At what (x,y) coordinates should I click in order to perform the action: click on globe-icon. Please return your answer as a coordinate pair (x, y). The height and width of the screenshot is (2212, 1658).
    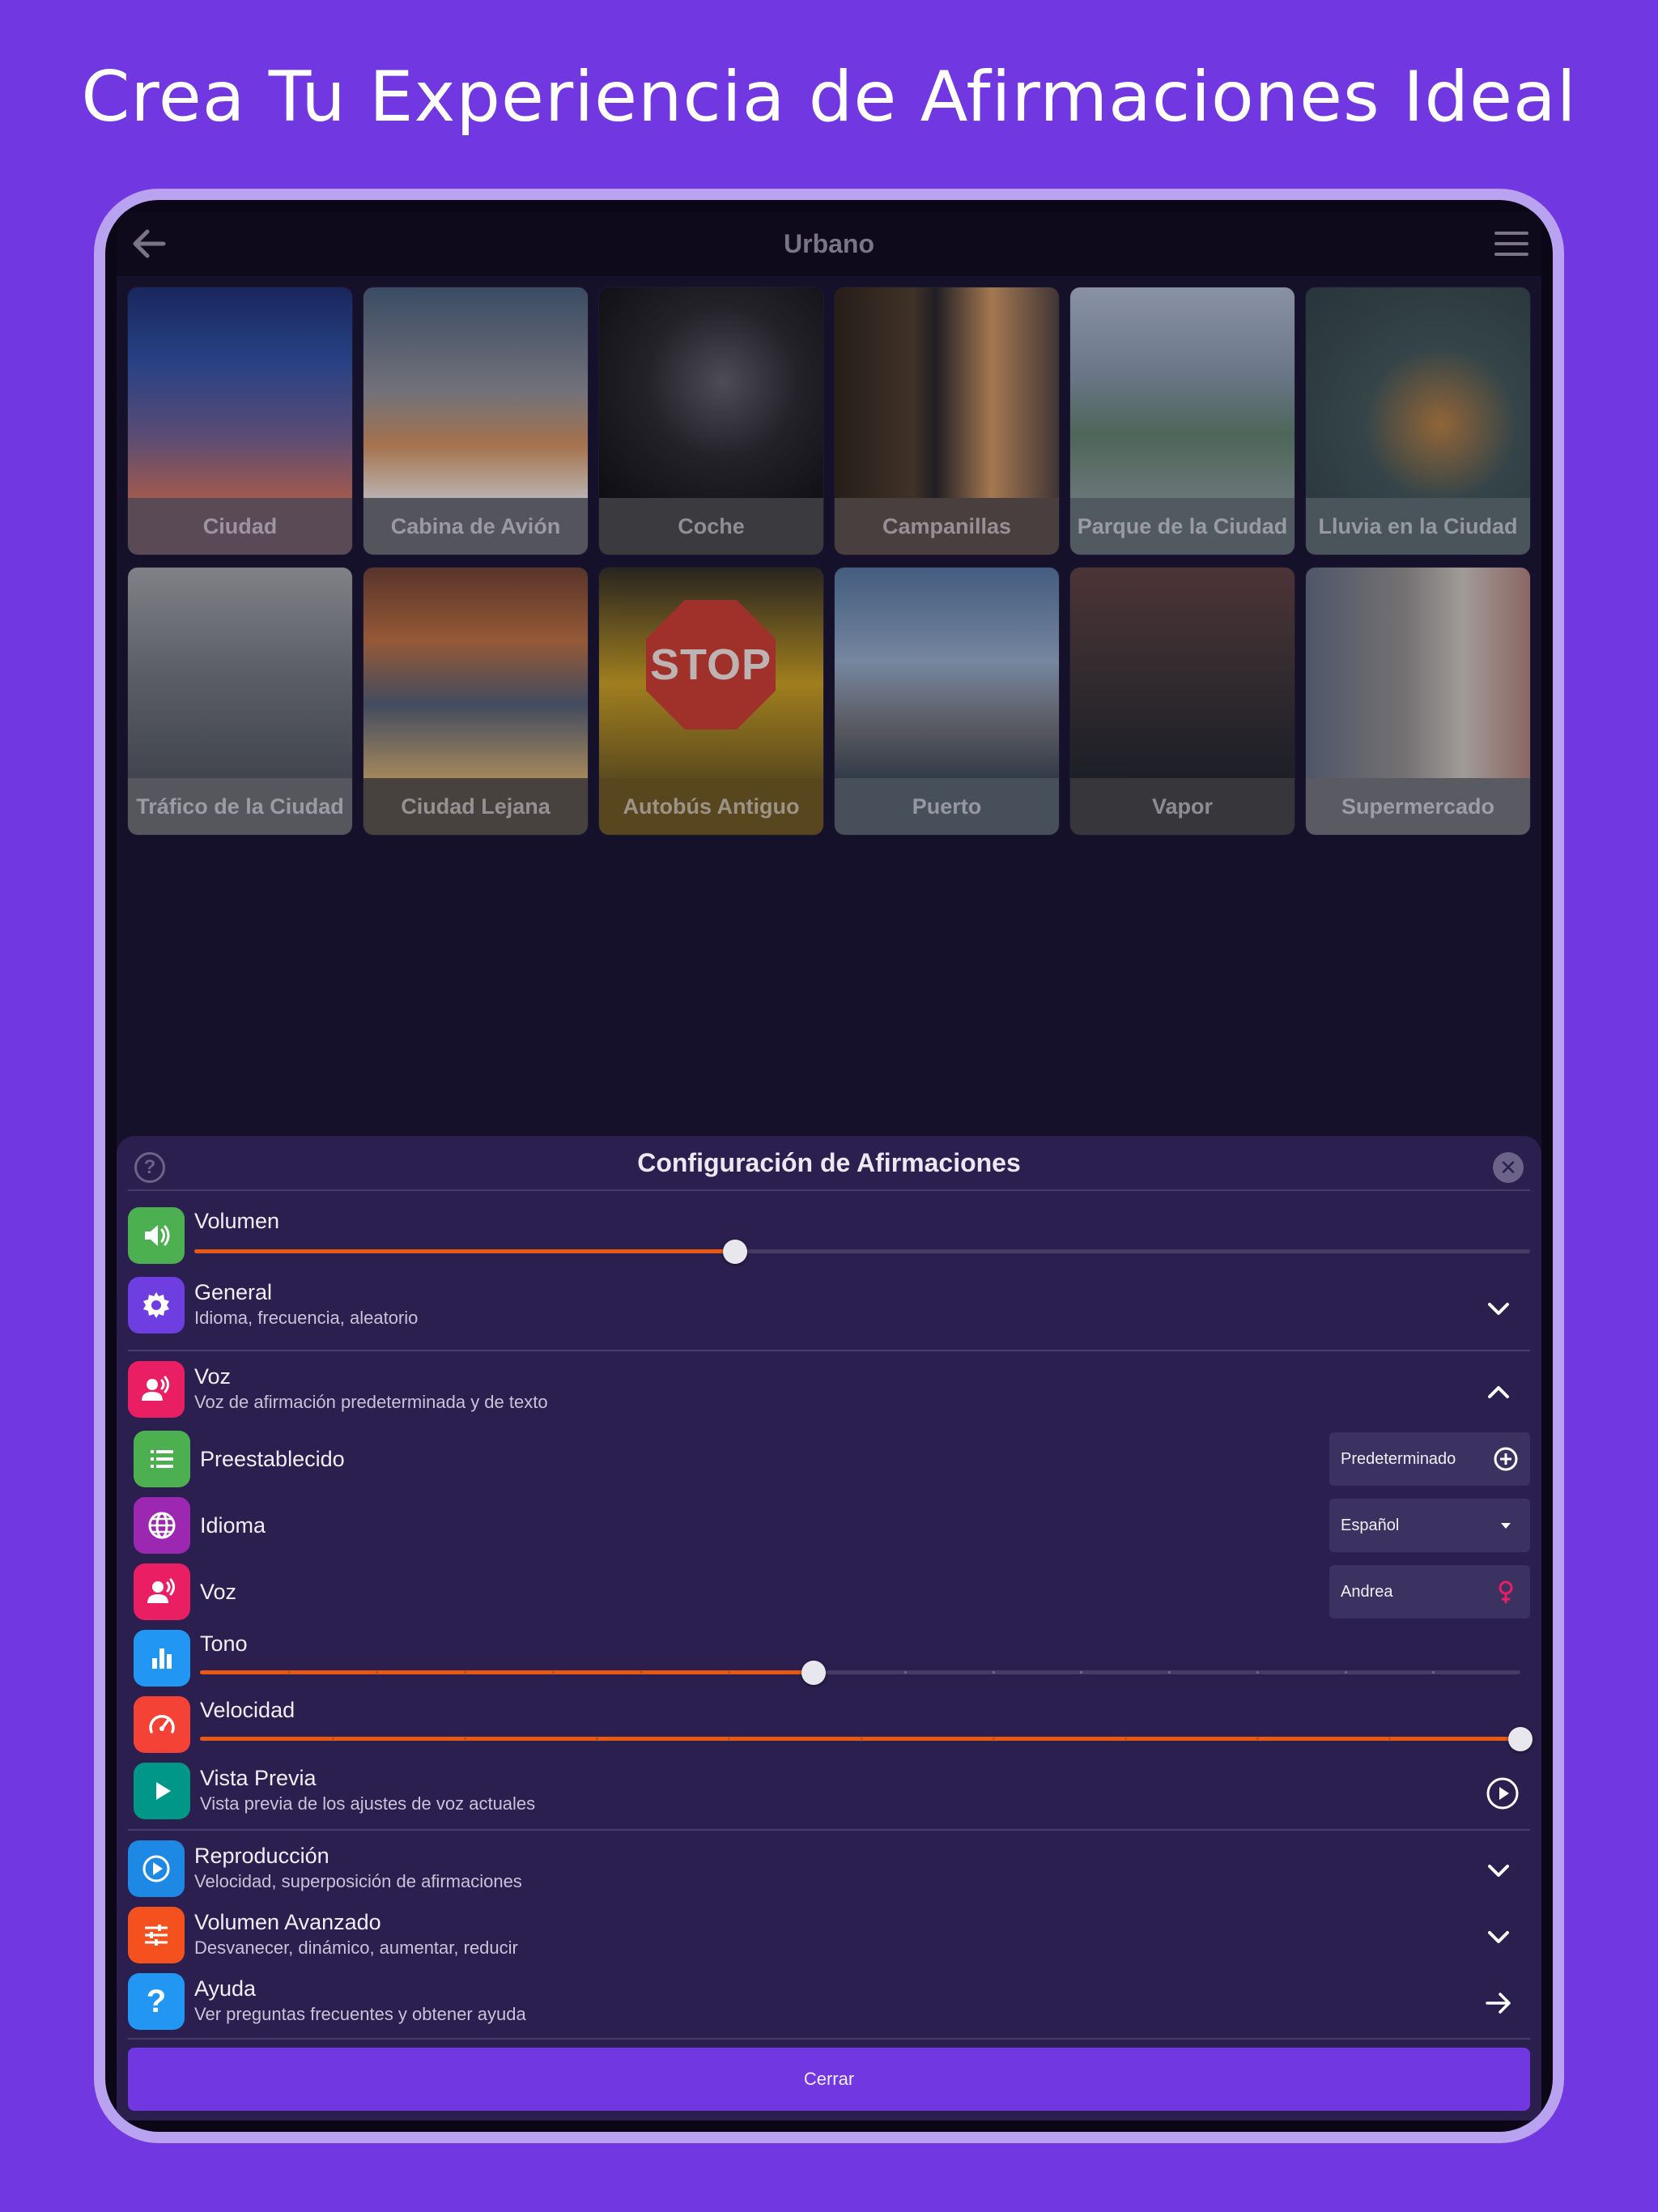
    Looking at the image, I should click on (162, 1525).